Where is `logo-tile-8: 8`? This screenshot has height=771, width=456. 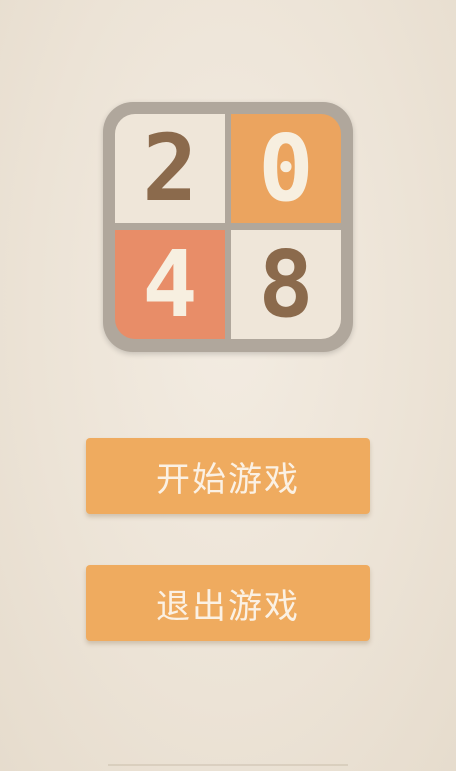
logo-tile-8: 8 is located at coordinates (286, 284).